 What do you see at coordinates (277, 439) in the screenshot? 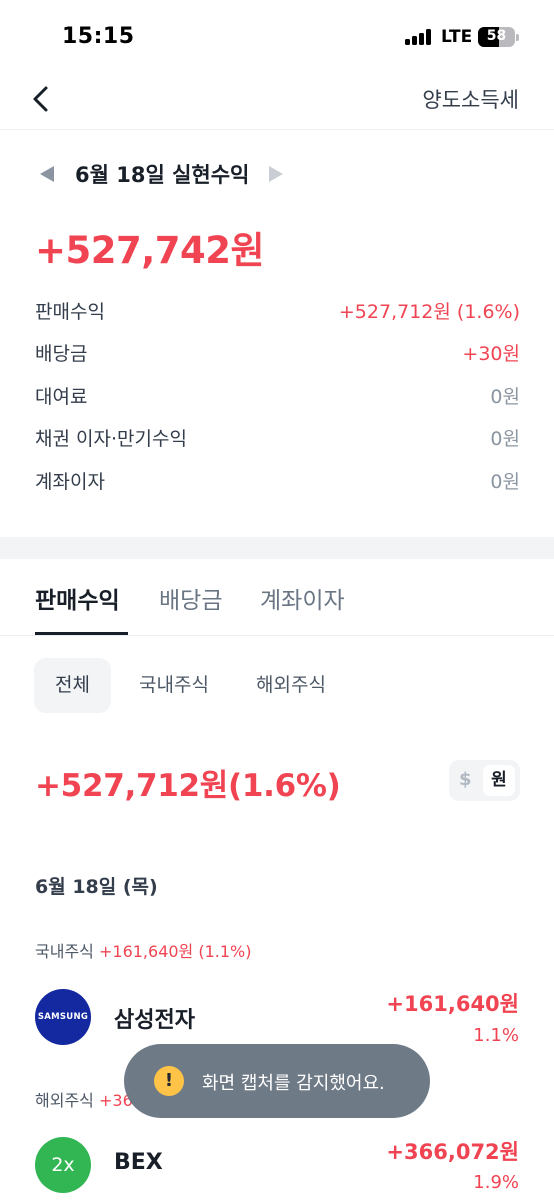
I see `breakdown-row-bond-interest: 채권 이자·만기수익 0원` at bounding box center [277, 439].